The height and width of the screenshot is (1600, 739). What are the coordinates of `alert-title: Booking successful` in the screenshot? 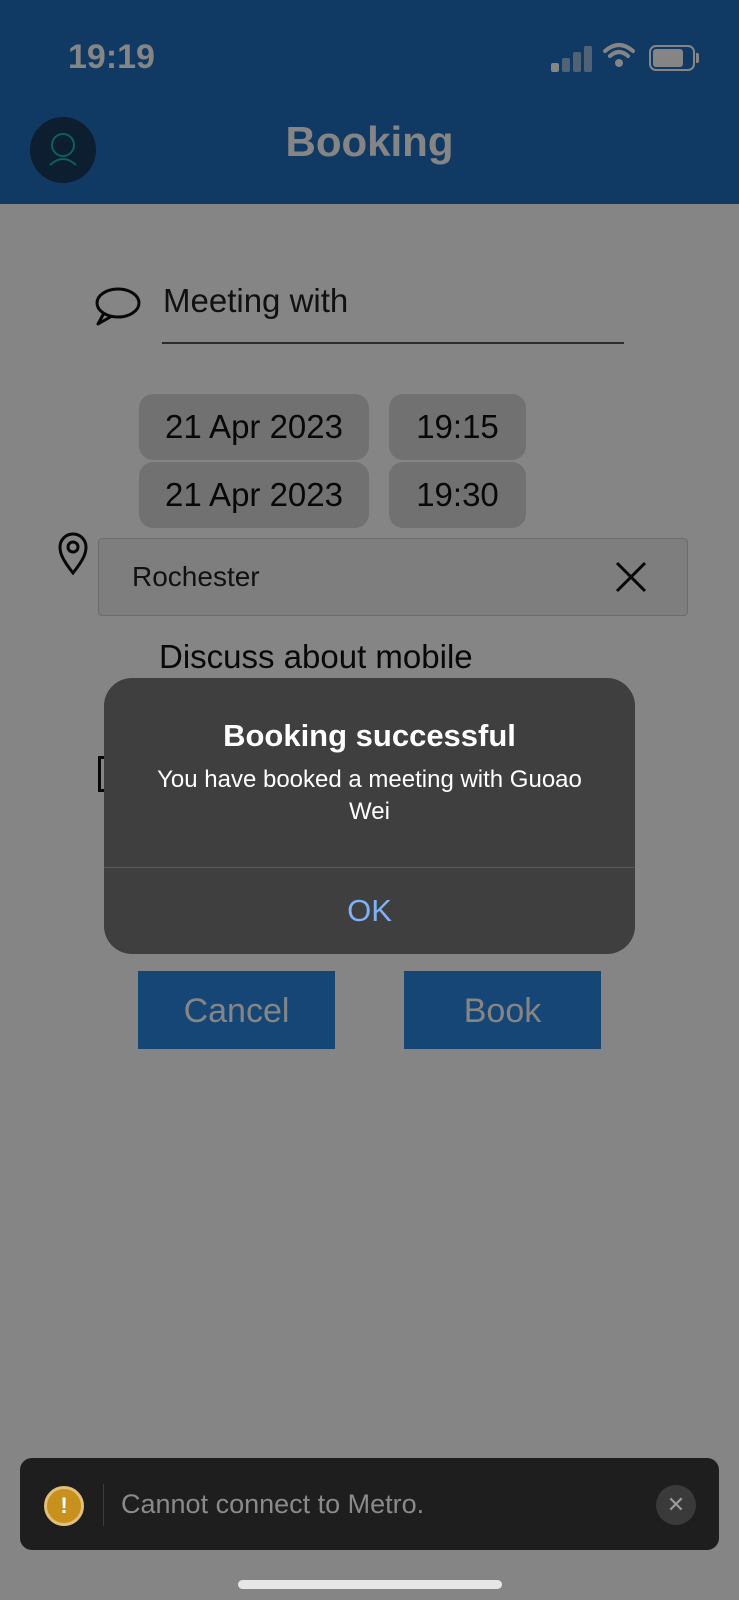 It's located at (369, 735).